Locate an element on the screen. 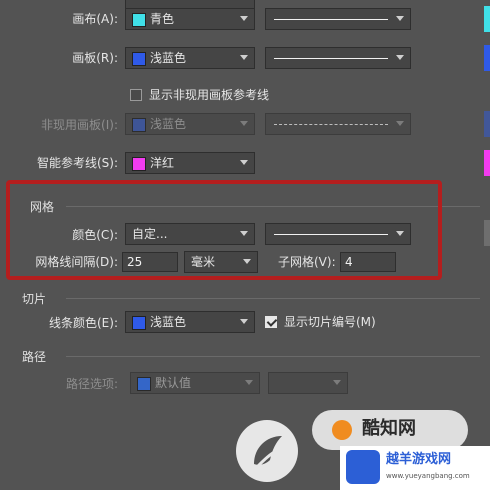  inactive-artboard-style-dropdown is located at coordinates (338, 124).